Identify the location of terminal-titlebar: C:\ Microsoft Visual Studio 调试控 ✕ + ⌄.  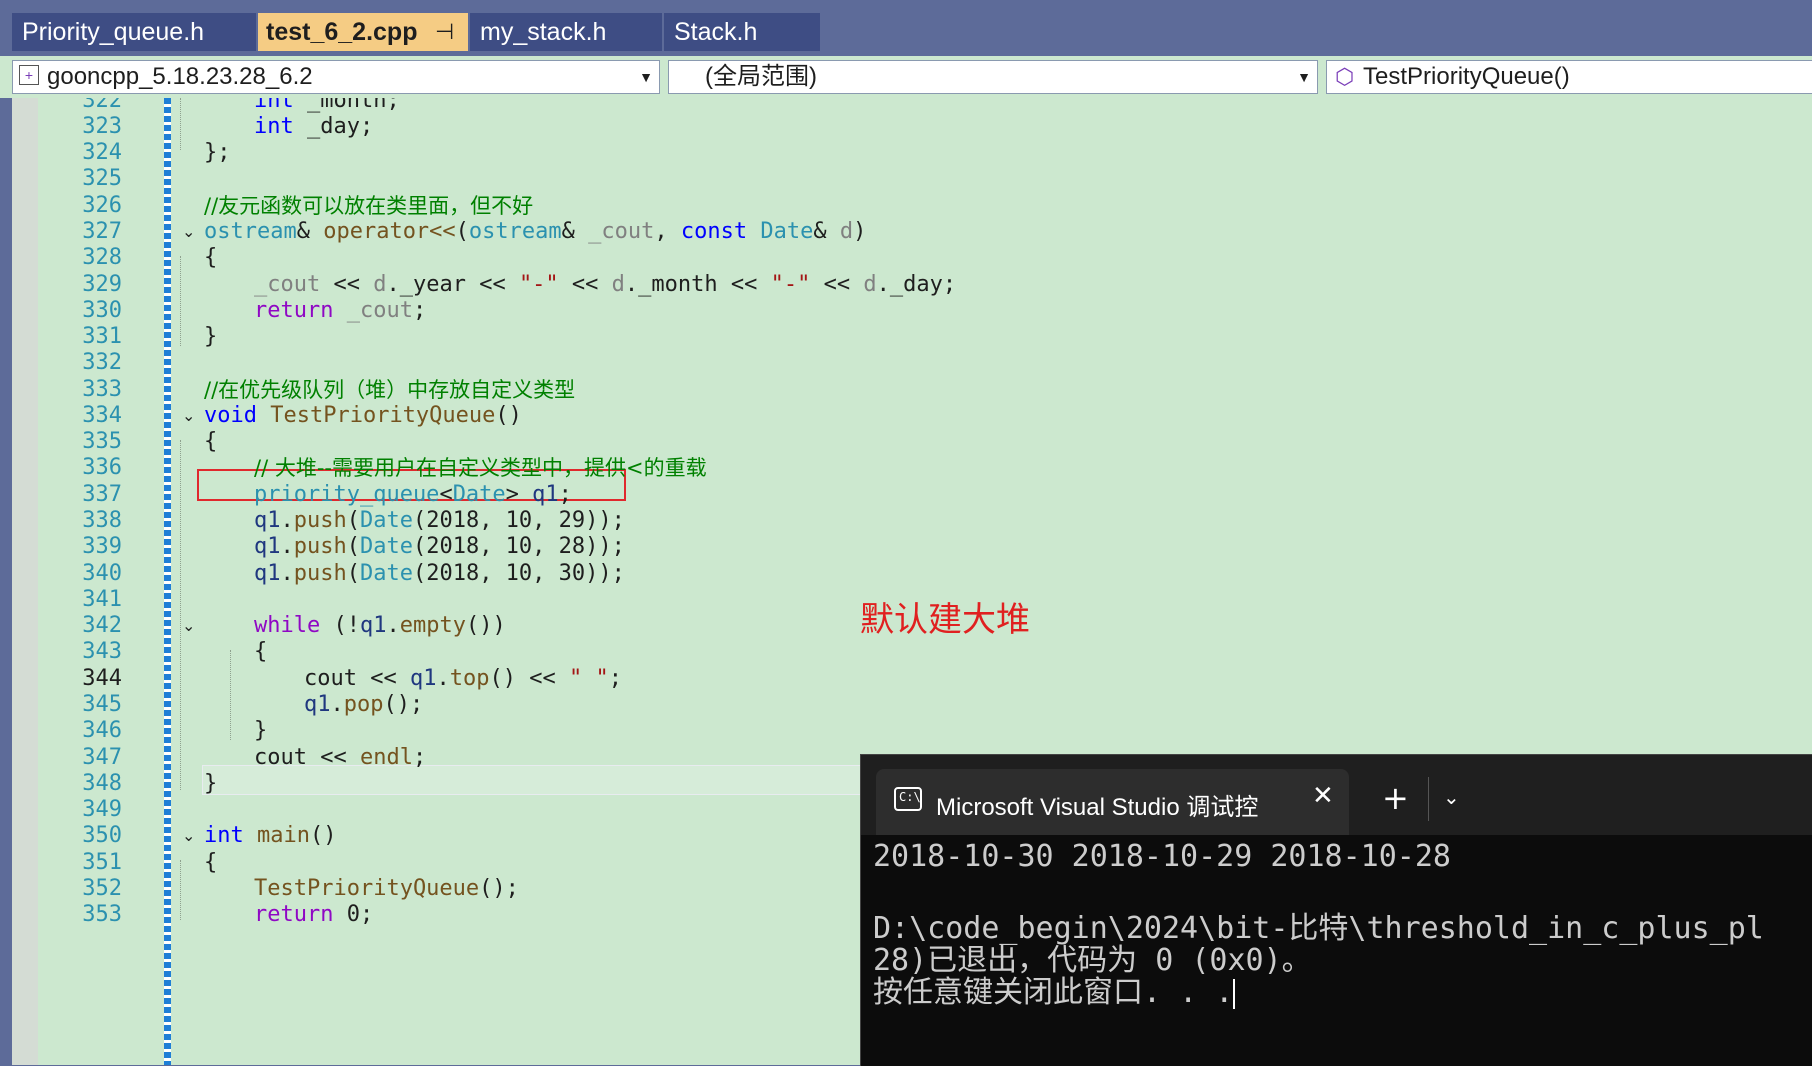
(1336, 795).